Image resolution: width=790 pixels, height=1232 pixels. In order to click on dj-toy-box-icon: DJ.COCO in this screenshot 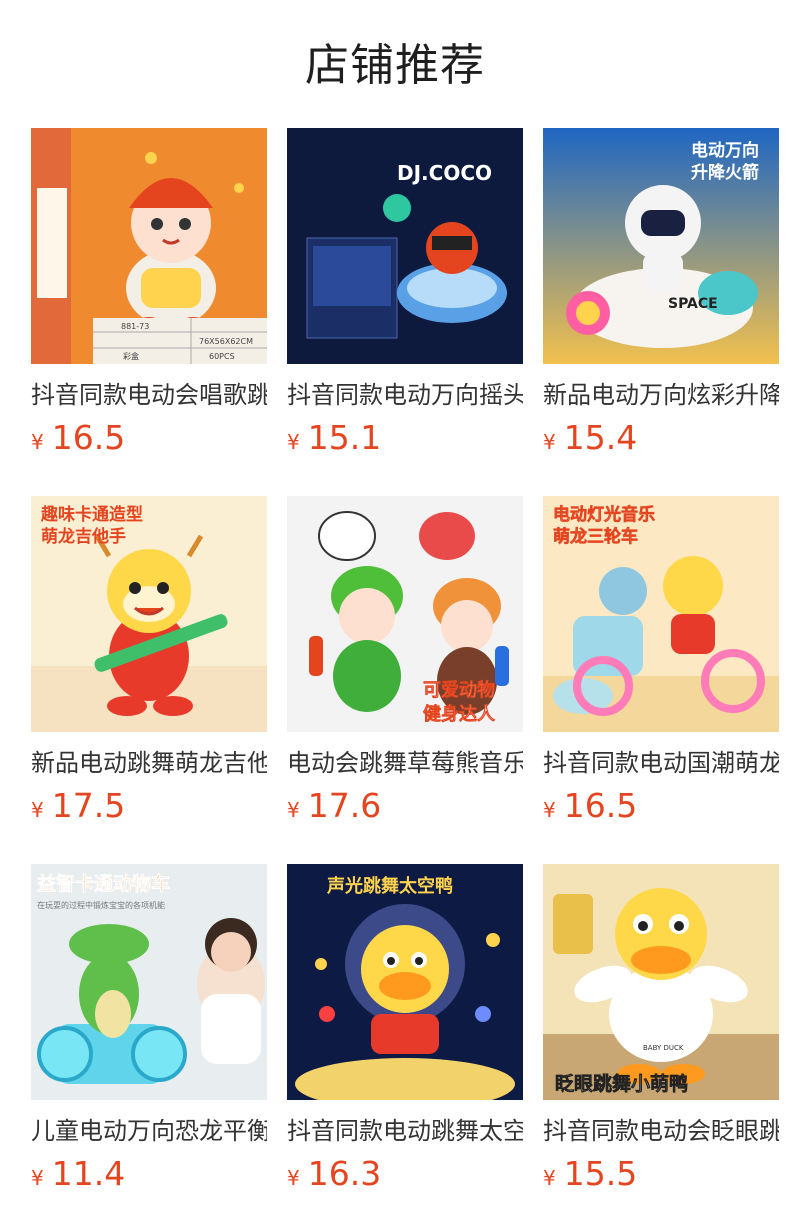, I will do `click(405, 246)`.